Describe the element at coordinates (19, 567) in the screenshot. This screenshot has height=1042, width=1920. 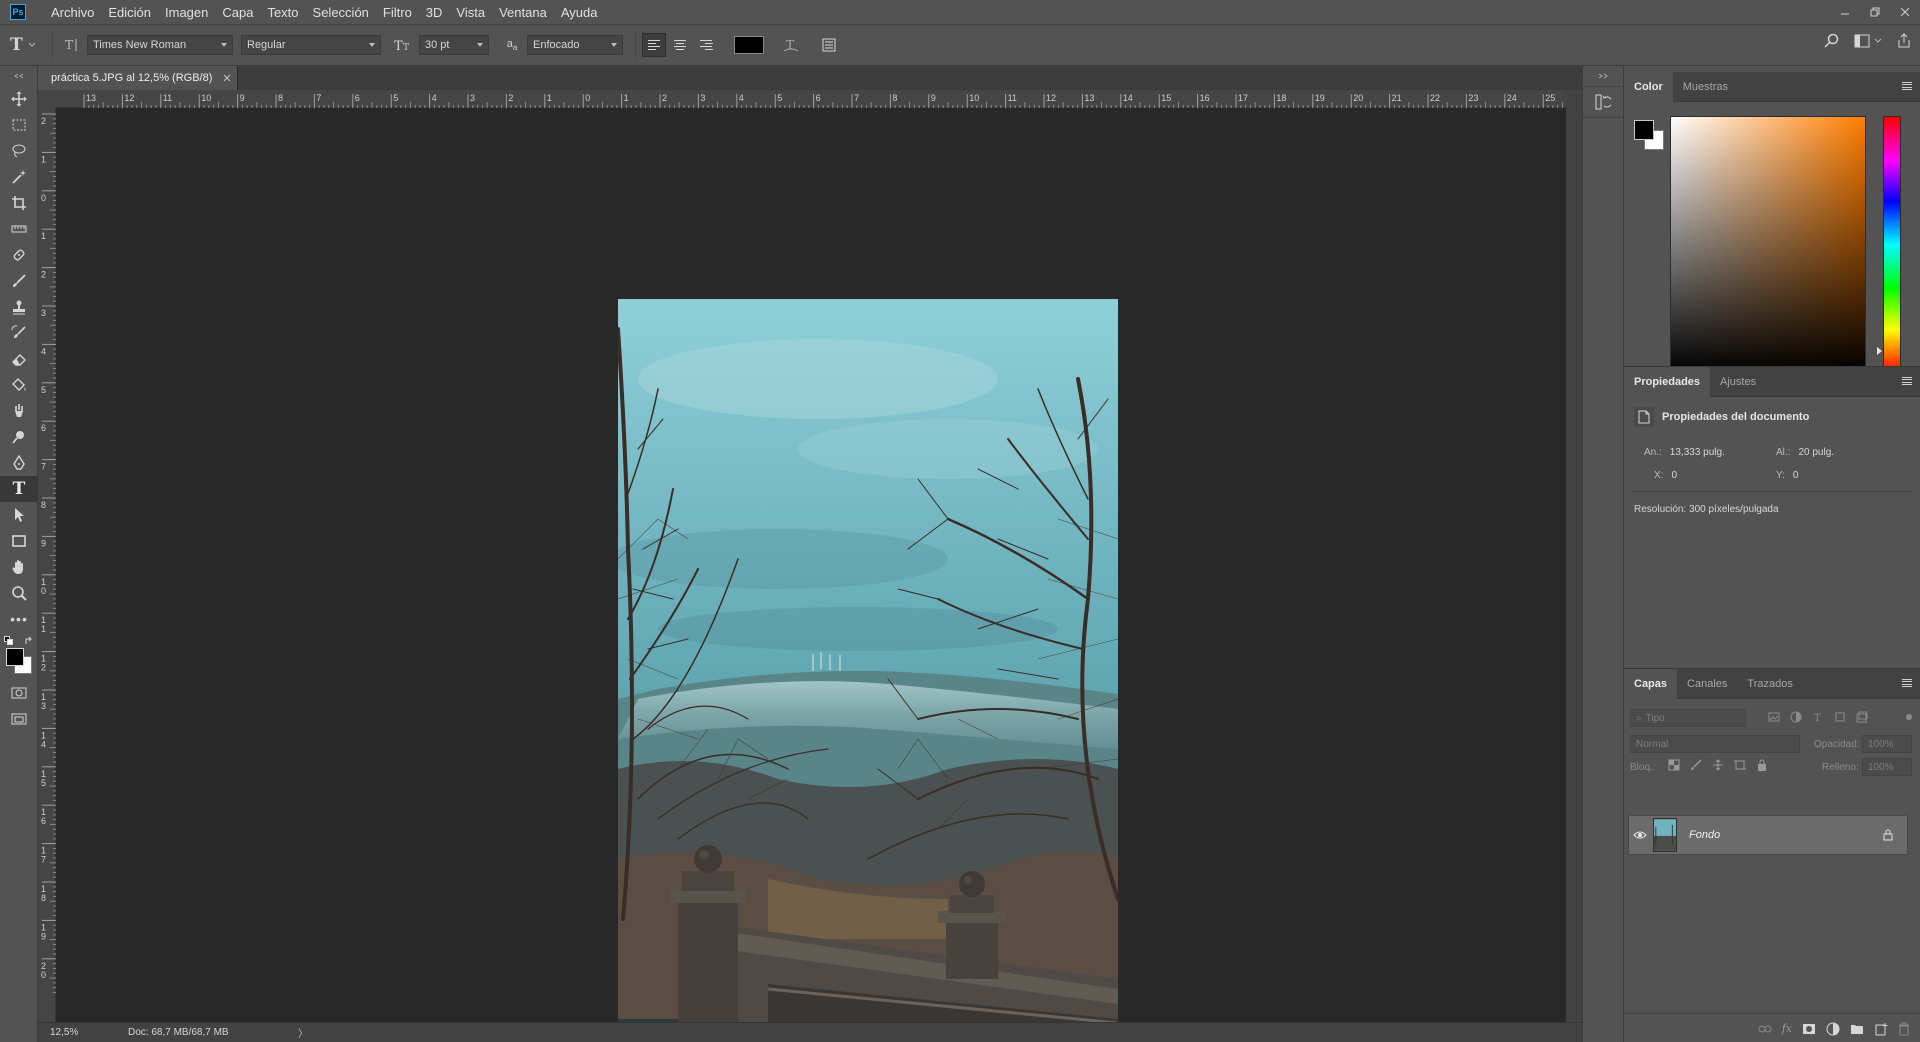
I see `tool-hand` at that location.